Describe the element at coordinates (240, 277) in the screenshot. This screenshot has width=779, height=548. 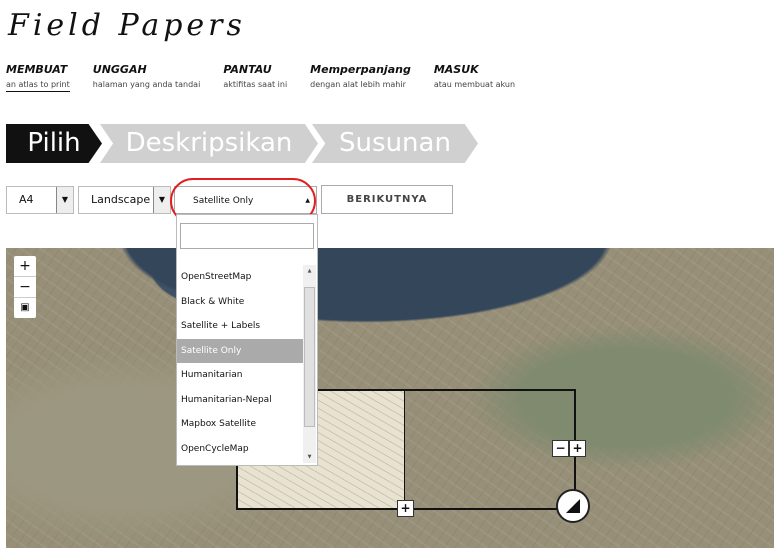
I see `layer-option: OpenStreetMap` at that location.